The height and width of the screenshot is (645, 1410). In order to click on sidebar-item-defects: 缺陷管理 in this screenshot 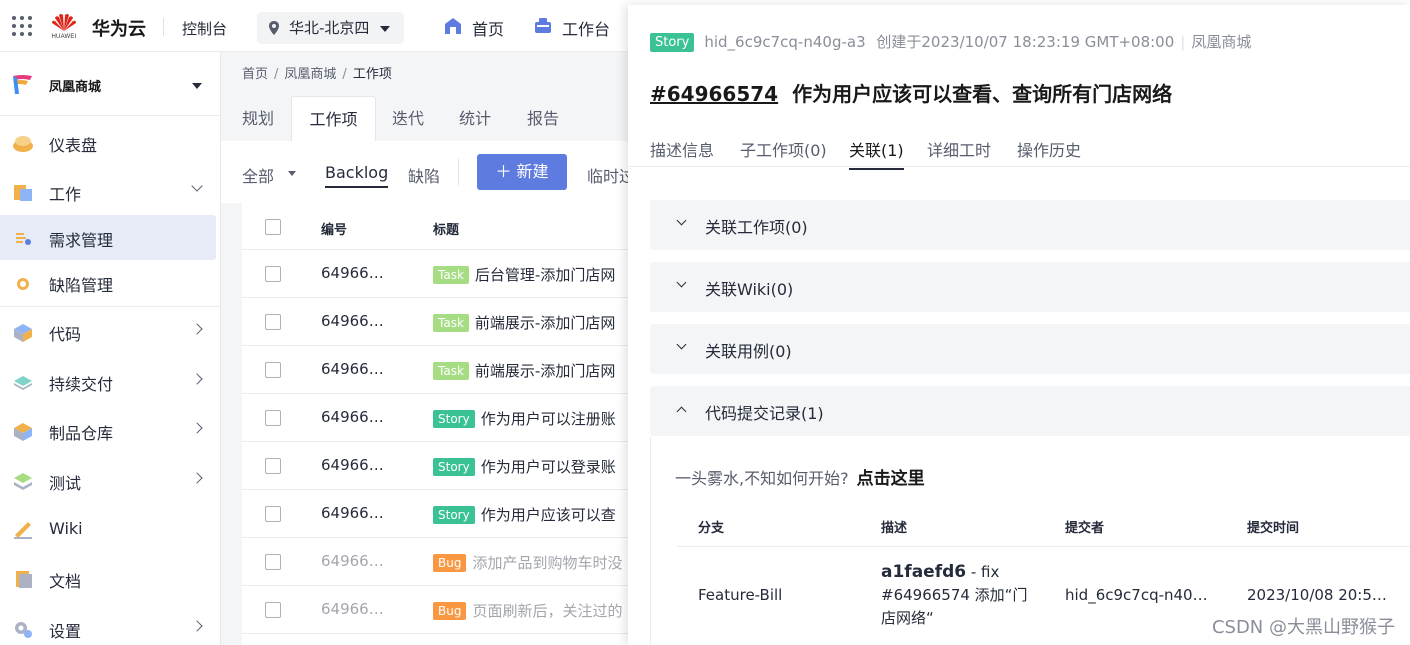, I will do `click(110, 282)`.